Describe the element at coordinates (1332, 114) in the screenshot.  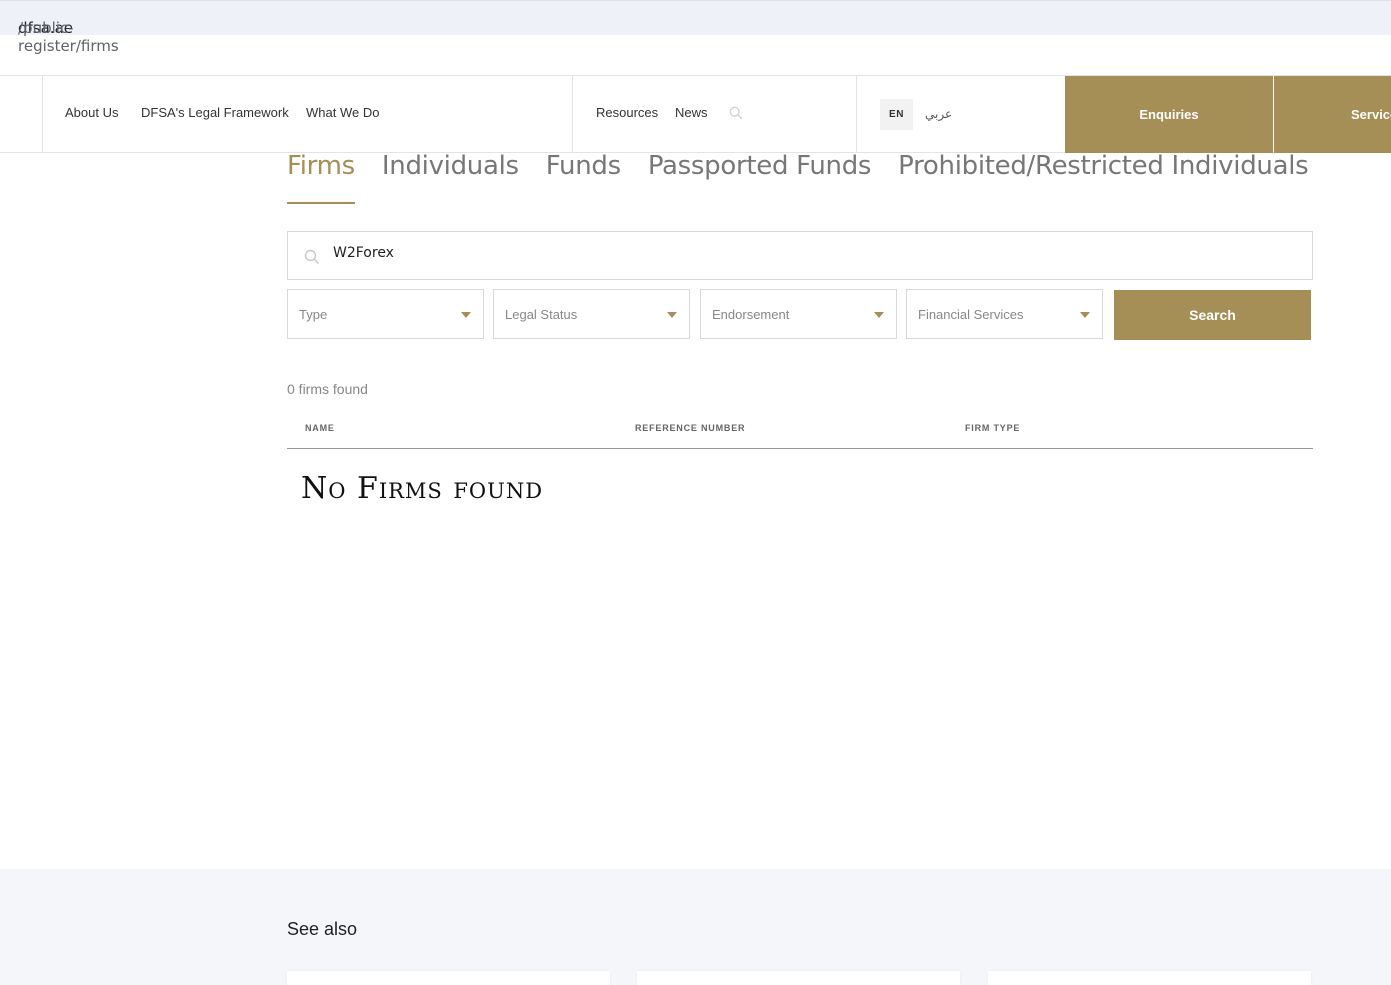
I see `services-button: Services` at that location.